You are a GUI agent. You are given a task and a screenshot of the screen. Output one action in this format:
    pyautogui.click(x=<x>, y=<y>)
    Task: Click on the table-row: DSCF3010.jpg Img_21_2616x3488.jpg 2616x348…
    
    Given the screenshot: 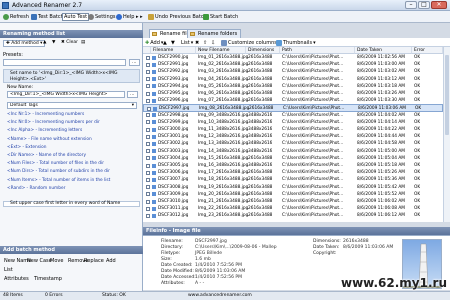 What is the action you would take?
    pyautogui.click(x=293, y=201)
    